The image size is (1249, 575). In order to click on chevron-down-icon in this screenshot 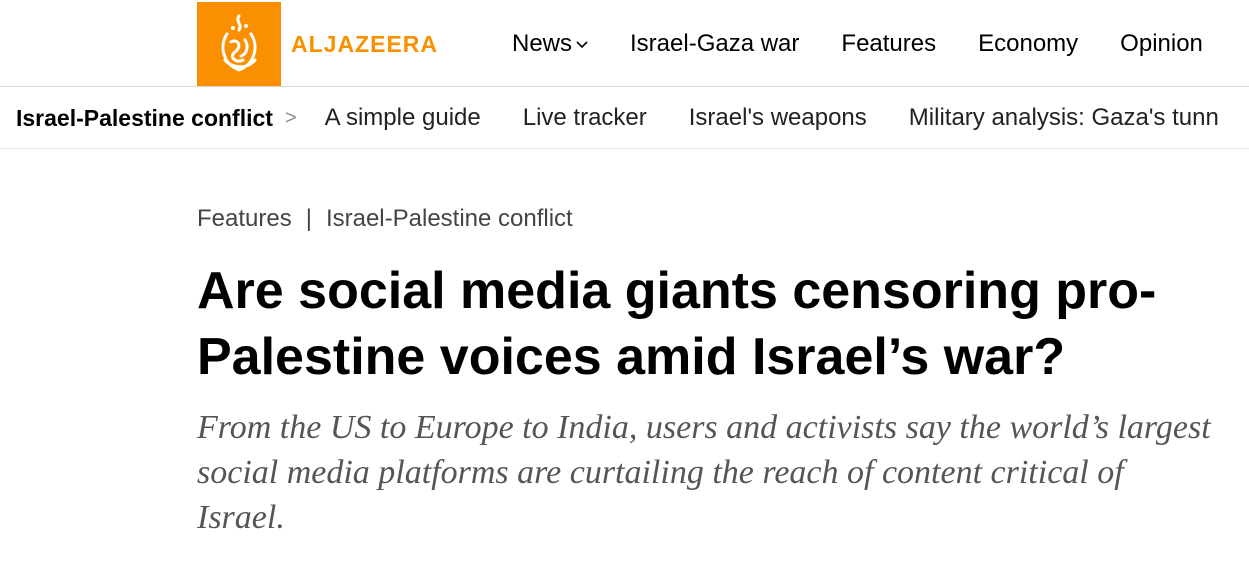, I will do `click(582, 45)`.